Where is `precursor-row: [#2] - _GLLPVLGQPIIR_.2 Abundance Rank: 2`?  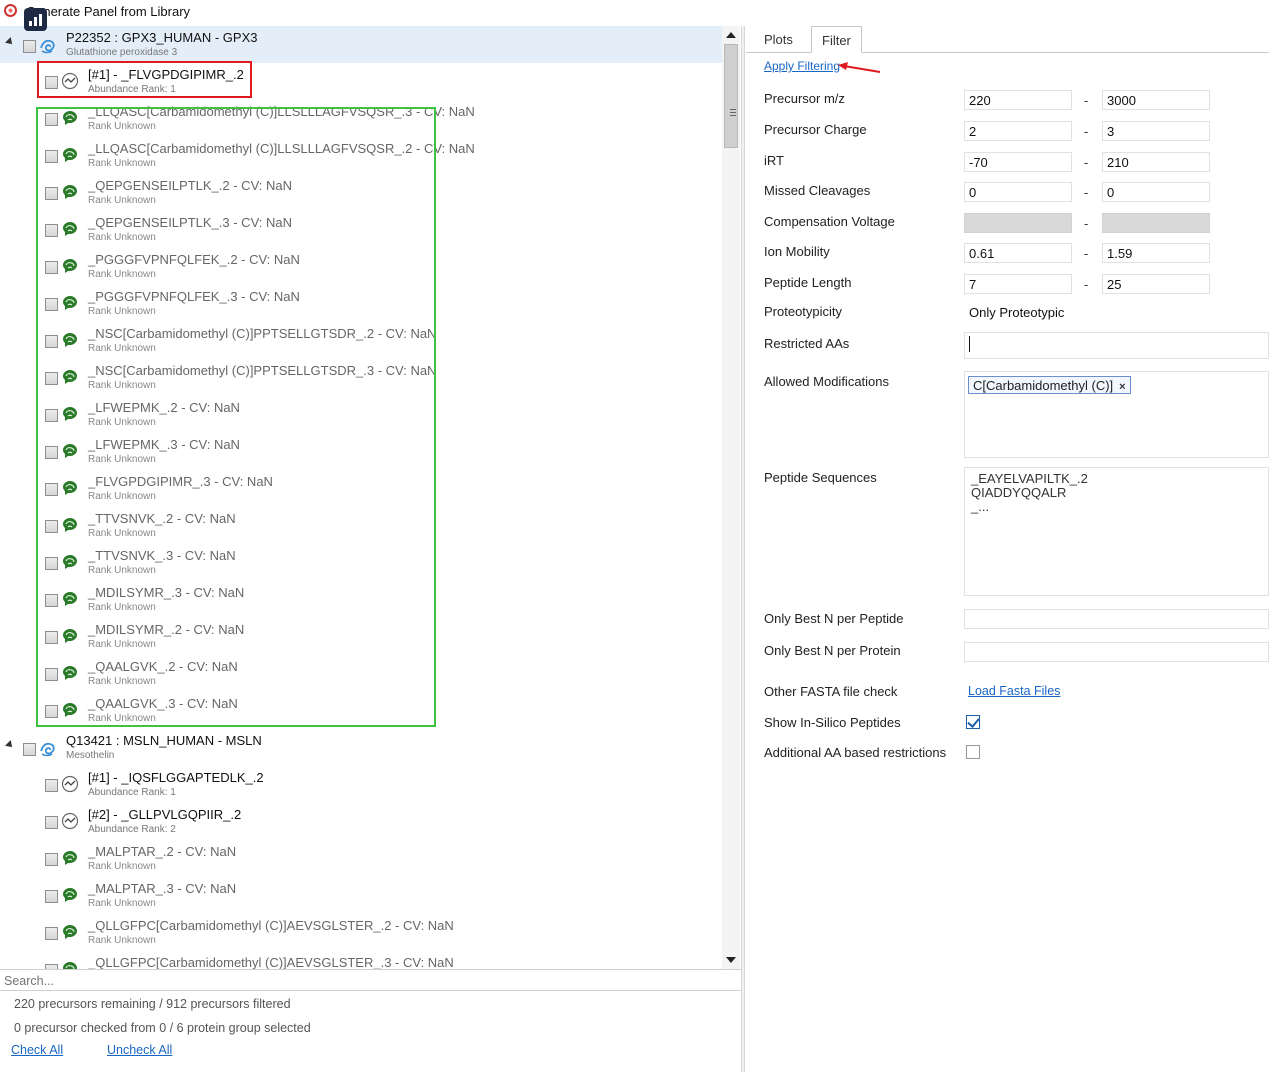
precursor-row: [#2] - _GLLPVLGQPIIR_.2 Abundance Rank: 2 is located at coordinates (361, 821).